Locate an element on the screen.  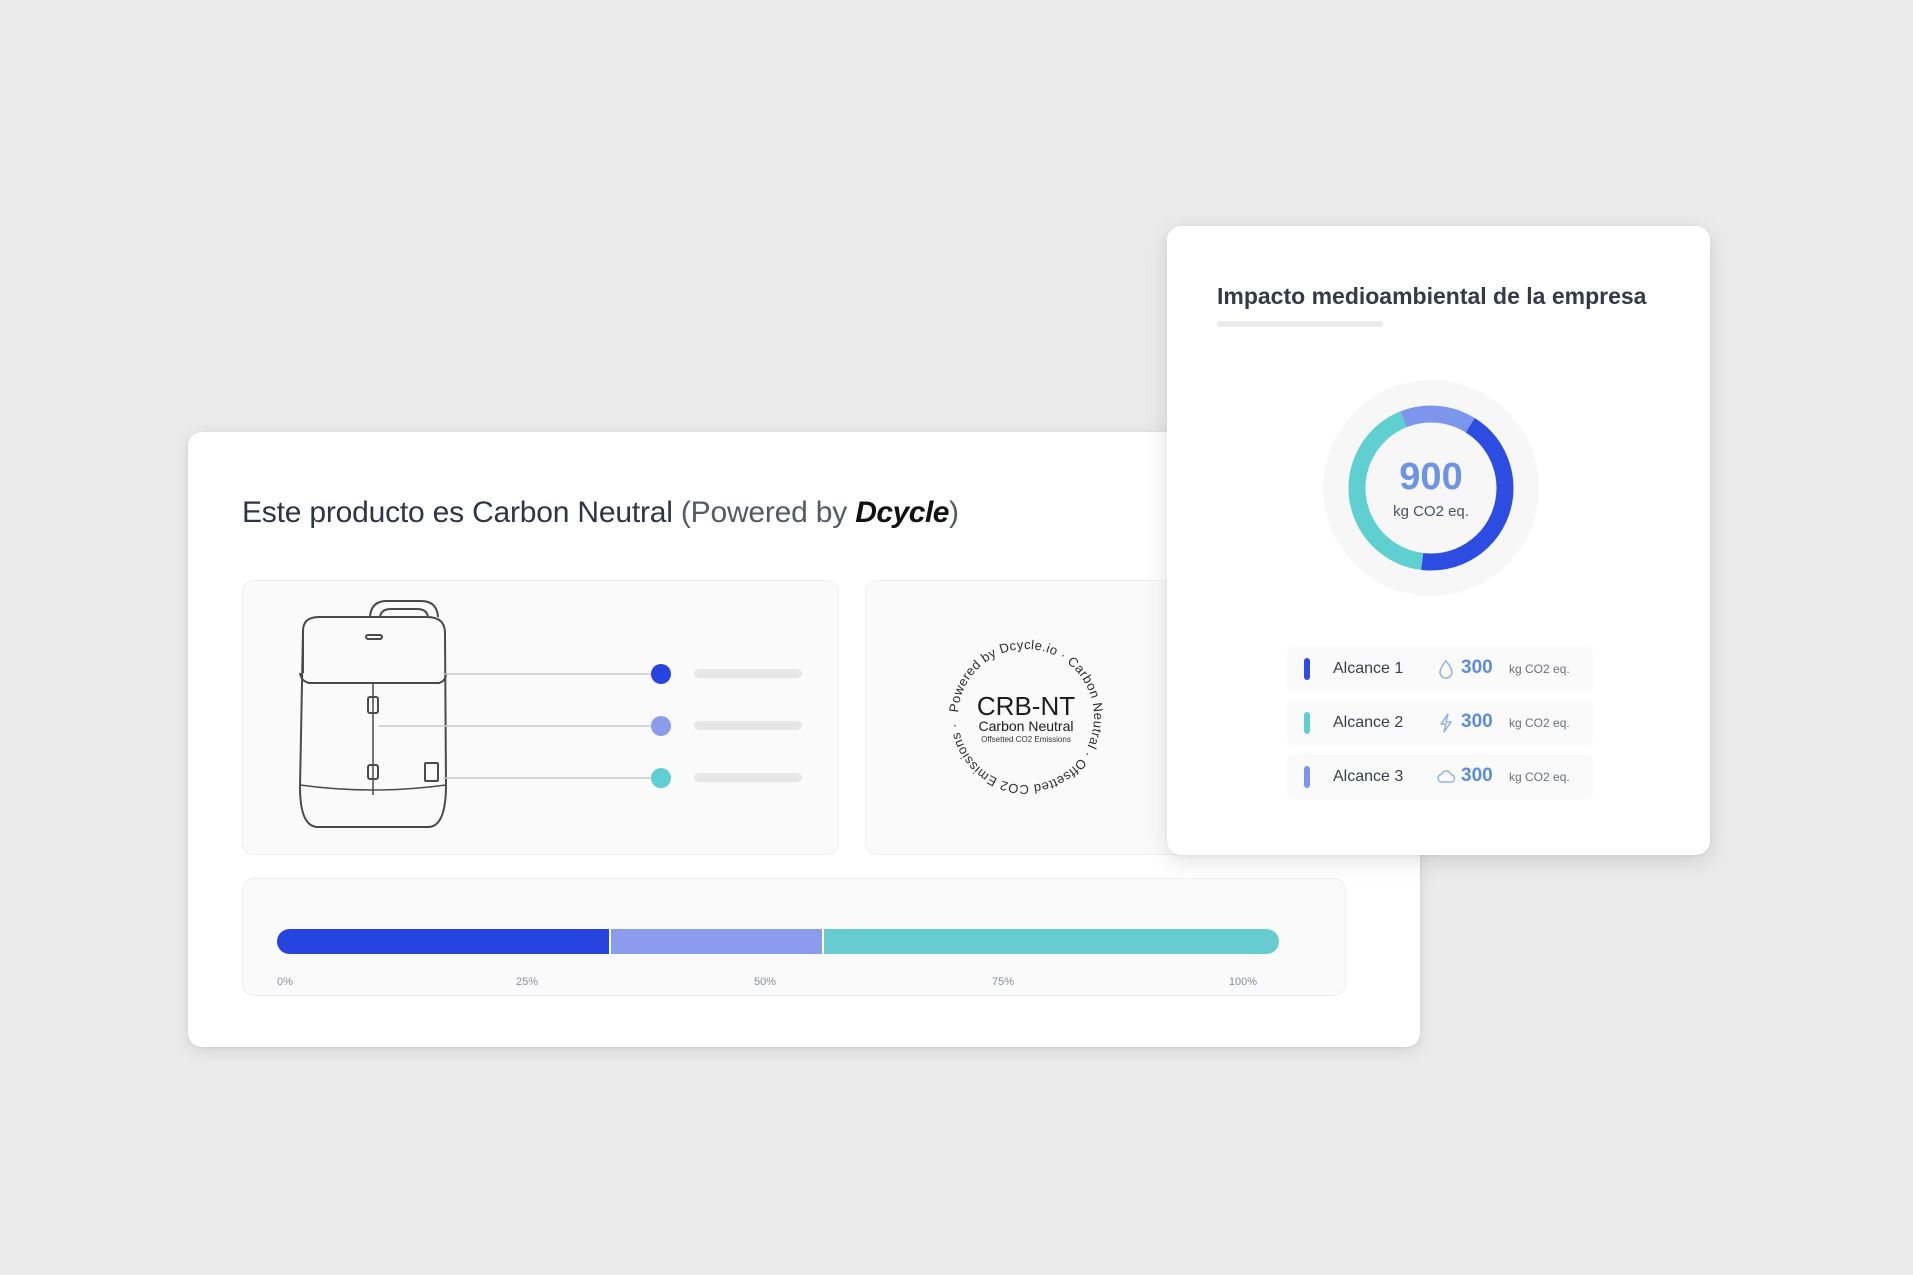
donut-unit: kg CO2 eq. is located at coordinates (1431, 511).